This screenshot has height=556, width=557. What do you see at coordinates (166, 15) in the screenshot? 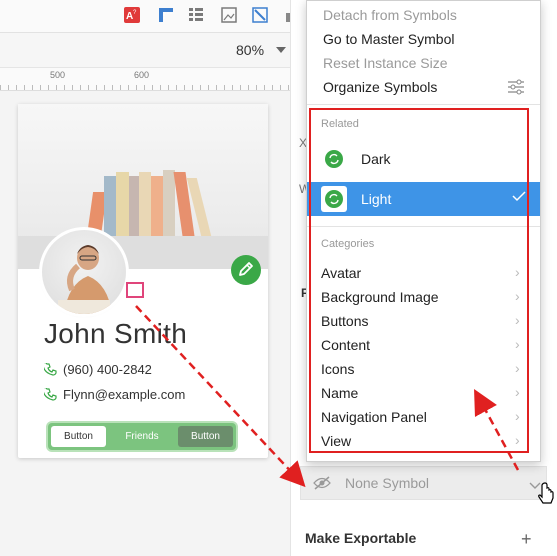
I see `ruler-icon` at bounding box center [166, 15].